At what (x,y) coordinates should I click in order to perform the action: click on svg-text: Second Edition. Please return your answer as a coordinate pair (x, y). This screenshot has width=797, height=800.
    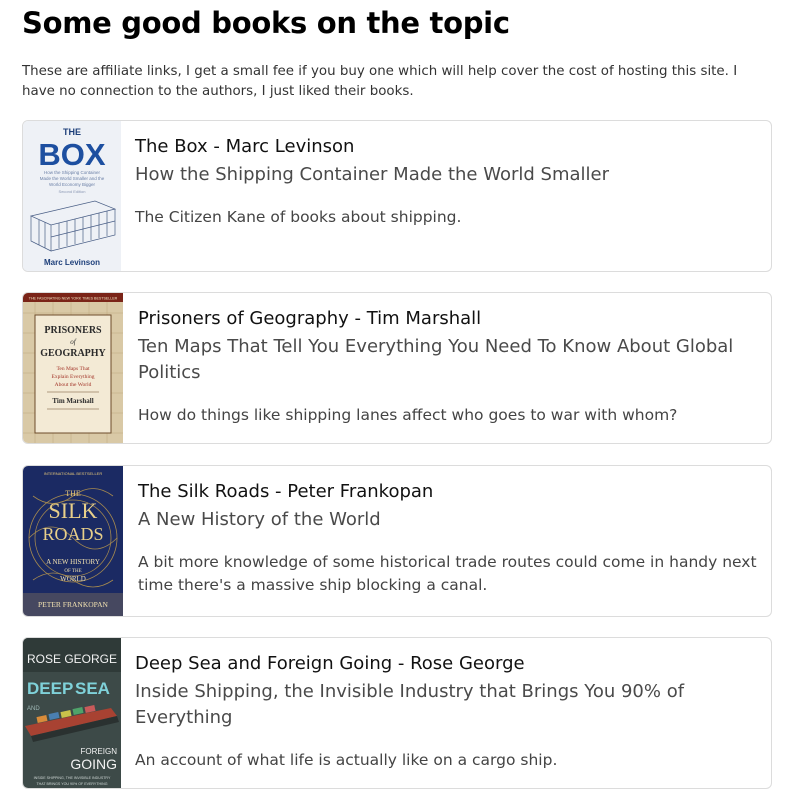
    Looking at the image, I should click on (72, 191).